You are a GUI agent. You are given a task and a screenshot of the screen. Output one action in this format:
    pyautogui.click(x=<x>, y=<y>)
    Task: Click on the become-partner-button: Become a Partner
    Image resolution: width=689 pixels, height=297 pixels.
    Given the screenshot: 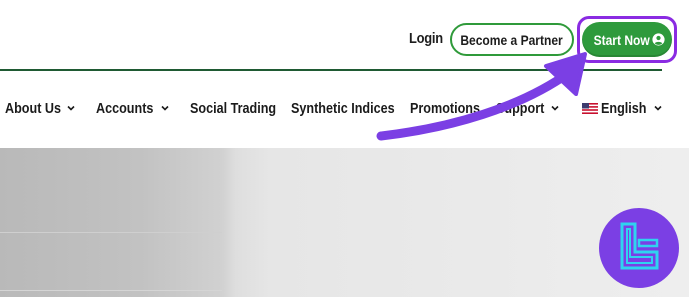 What is the action you would take?
    pyautogui.click(x=512, y=39)
    